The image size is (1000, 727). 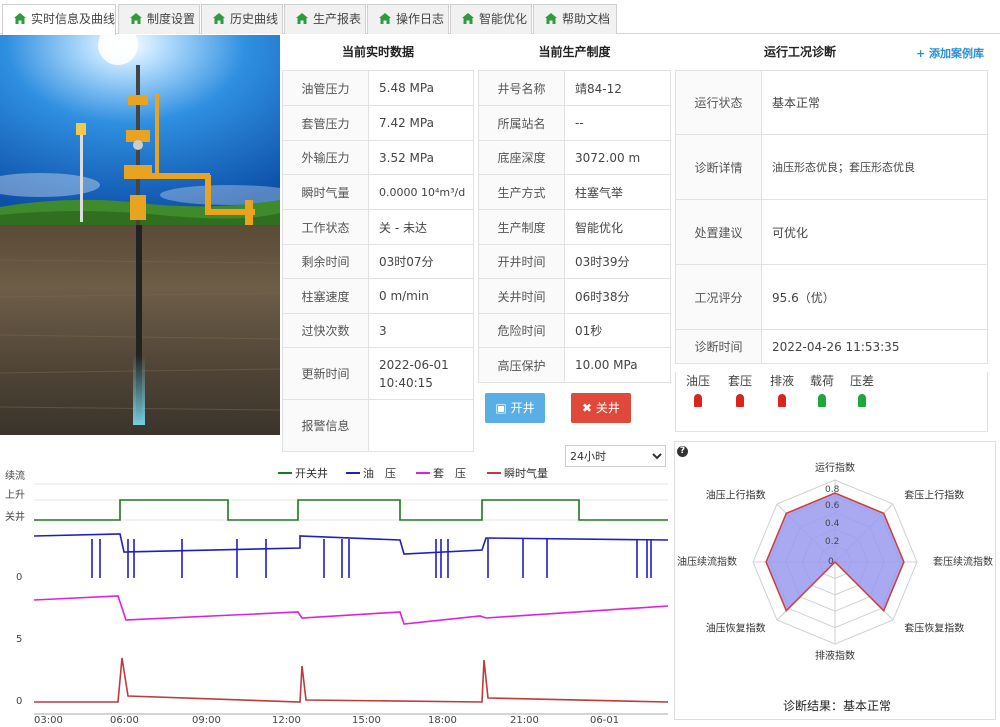 I want to click on x-tick-label: 18:00, so click(x=442, y=719).